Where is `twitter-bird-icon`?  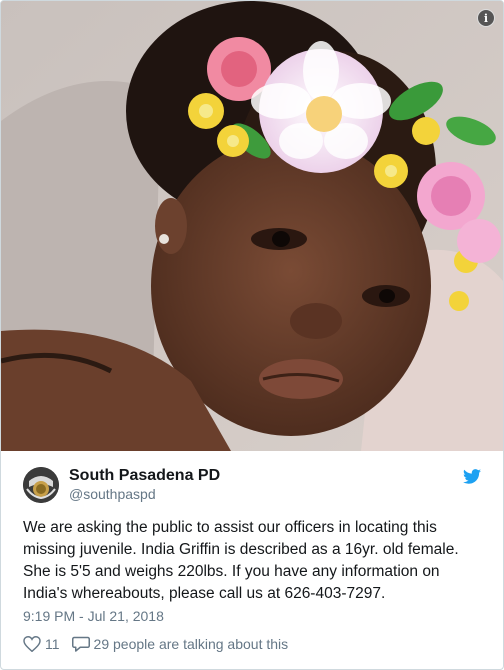 twitter-bird-icon is located at coordinates (472, 476).